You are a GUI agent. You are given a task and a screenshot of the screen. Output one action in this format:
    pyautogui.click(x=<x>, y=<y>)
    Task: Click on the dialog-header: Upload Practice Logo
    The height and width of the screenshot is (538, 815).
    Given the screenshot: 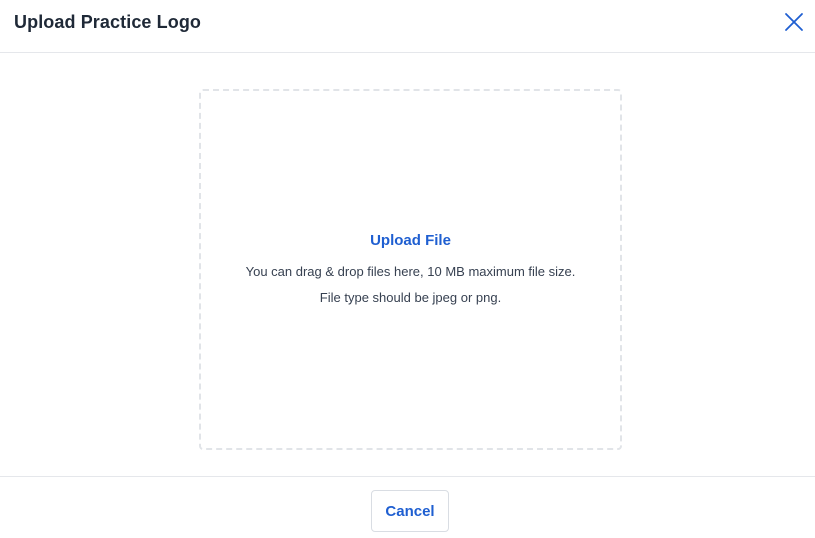 What is the action you would take?
    pyautogui.click(x=407, y=26)
    